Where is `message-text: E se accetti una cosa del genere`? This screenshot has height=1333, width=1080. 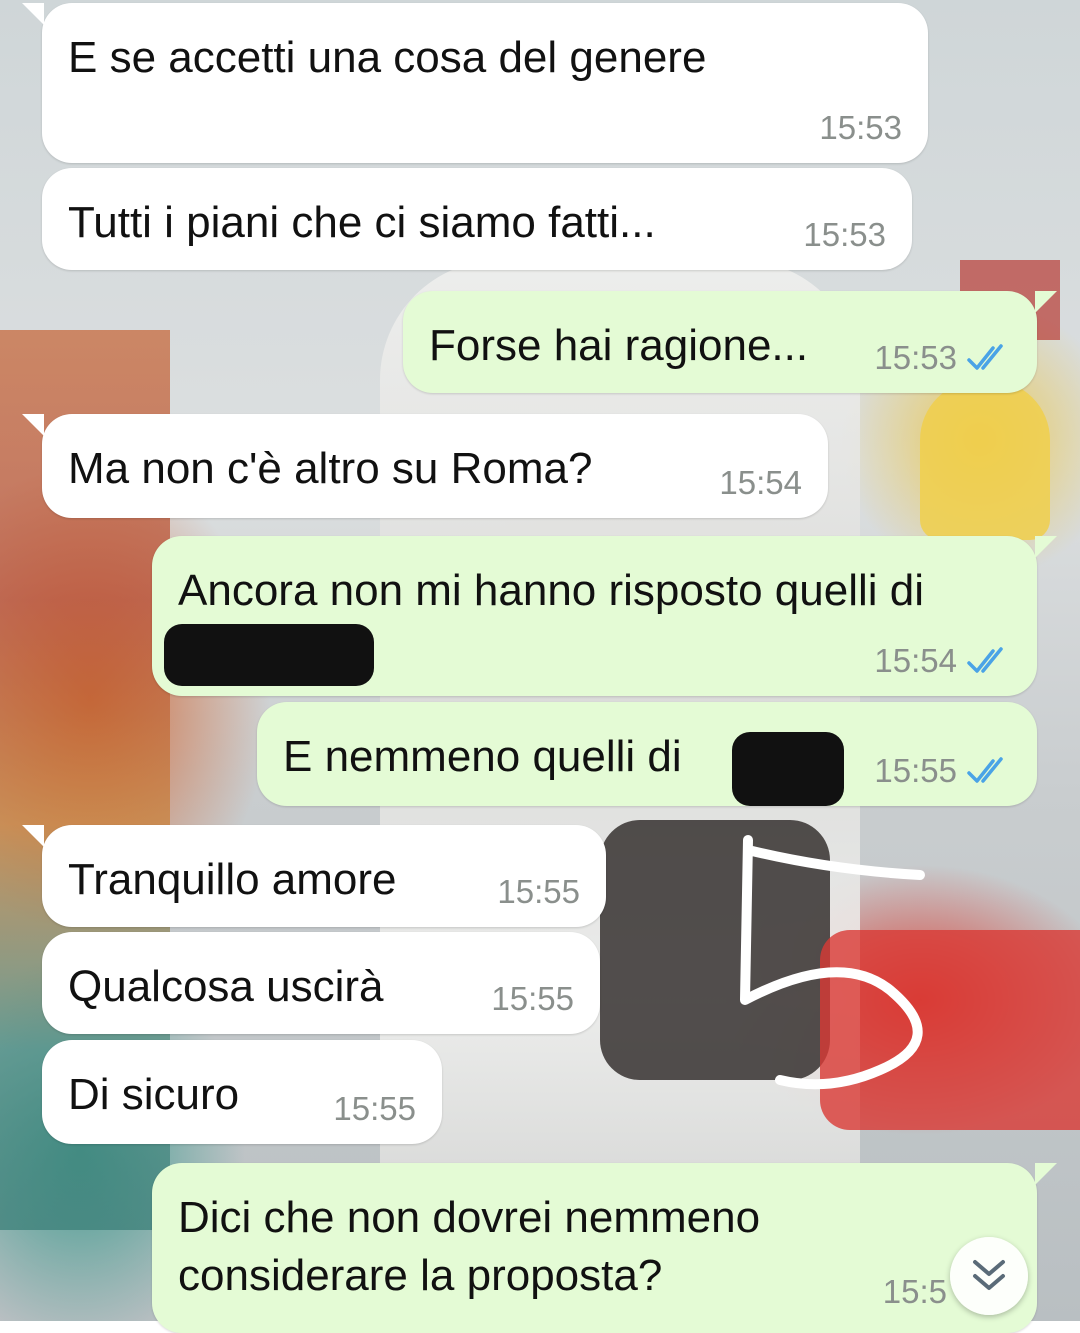
message-text: E se accetti una cosa del genere is located at coordinates (387, 57).